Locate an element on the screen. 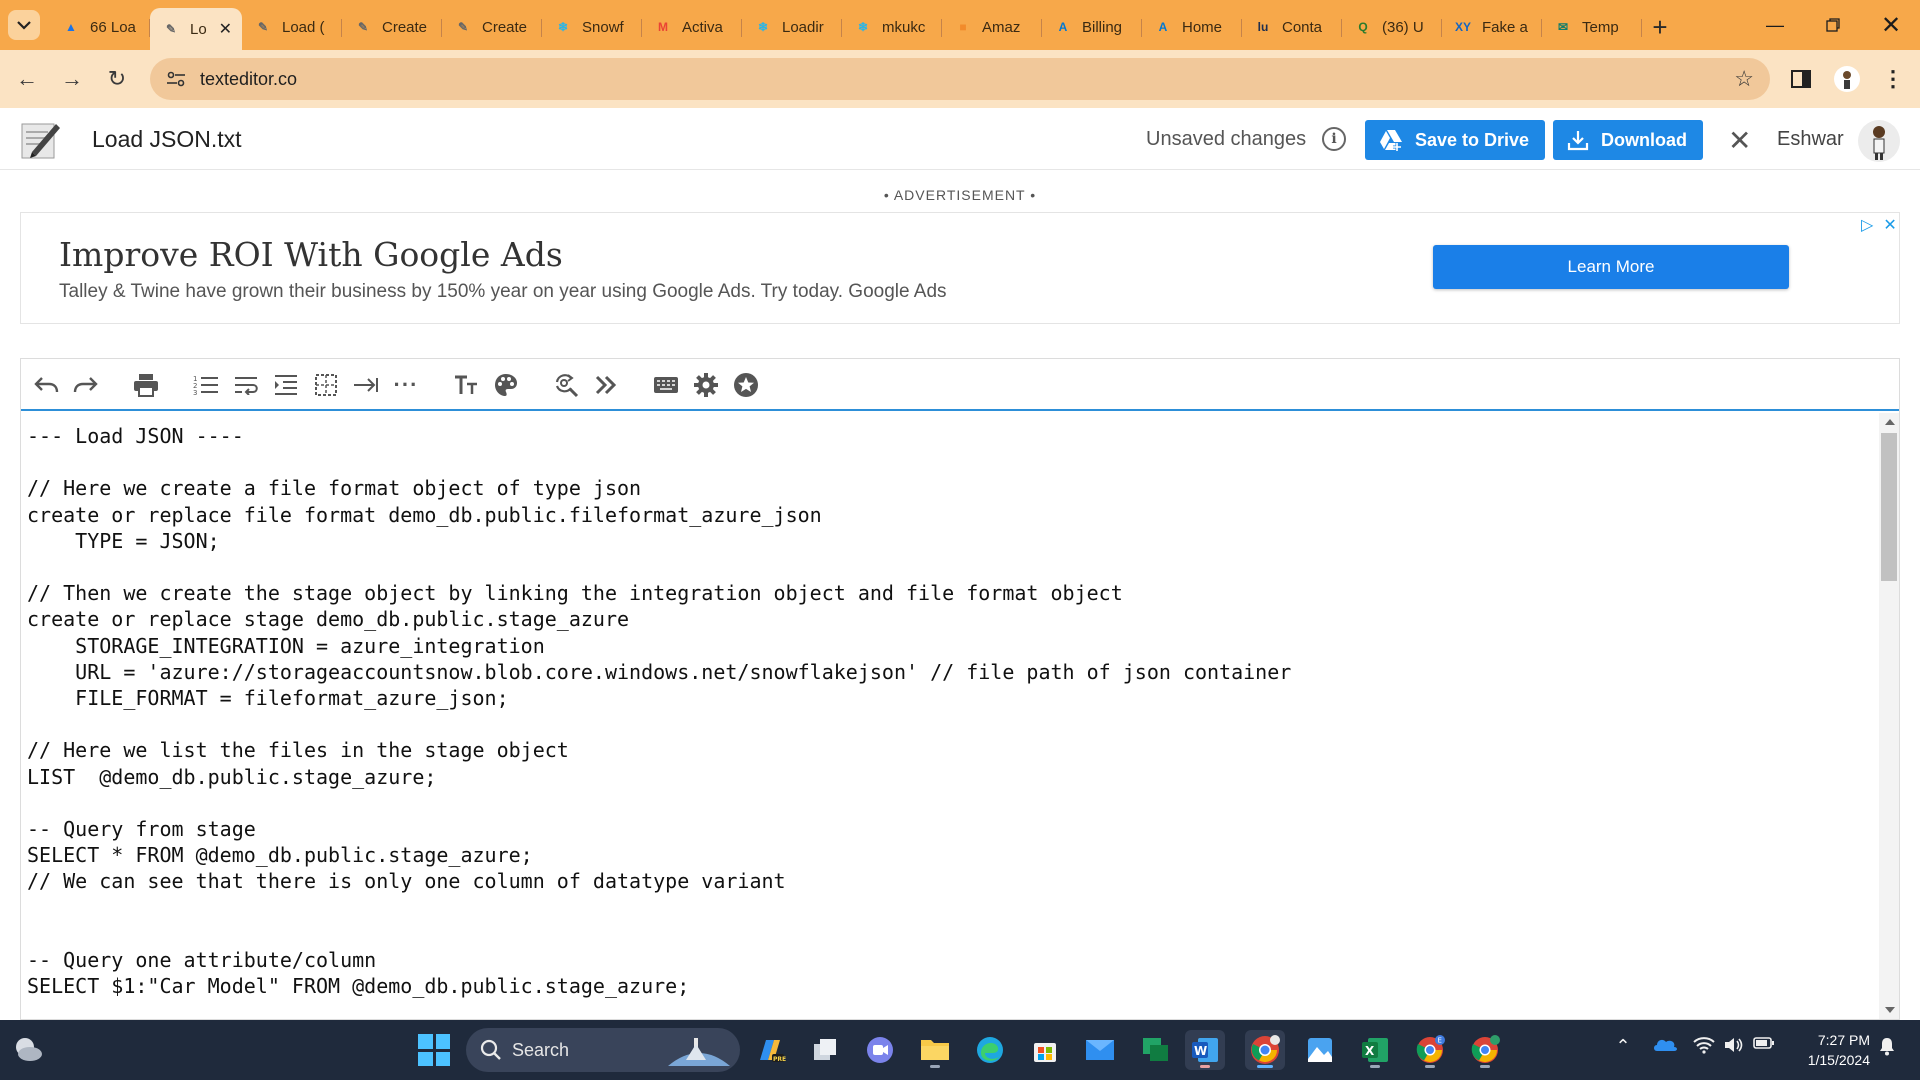 This screenshot has width=1920, height=1080. goto-button is located at coordinates (606, 385).